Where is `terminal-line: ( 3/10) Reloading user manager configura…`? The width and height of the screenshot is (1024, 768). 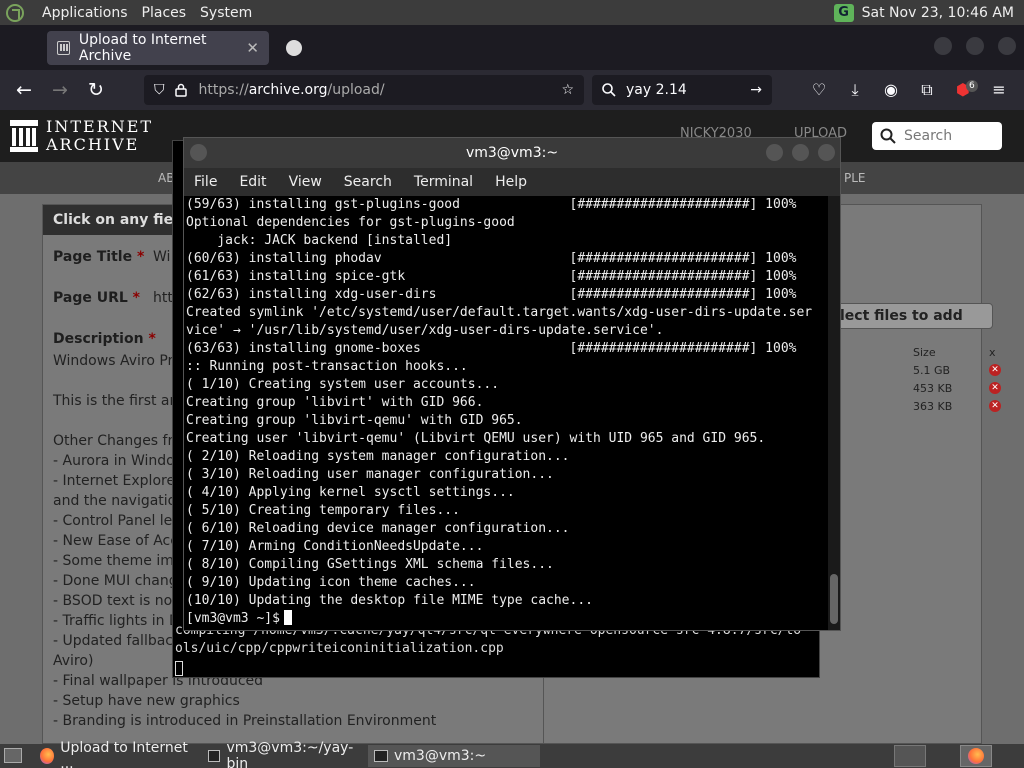
terminal-line: ( 3/10) Reloading user manager configura… is located at coordinates (370, 474).